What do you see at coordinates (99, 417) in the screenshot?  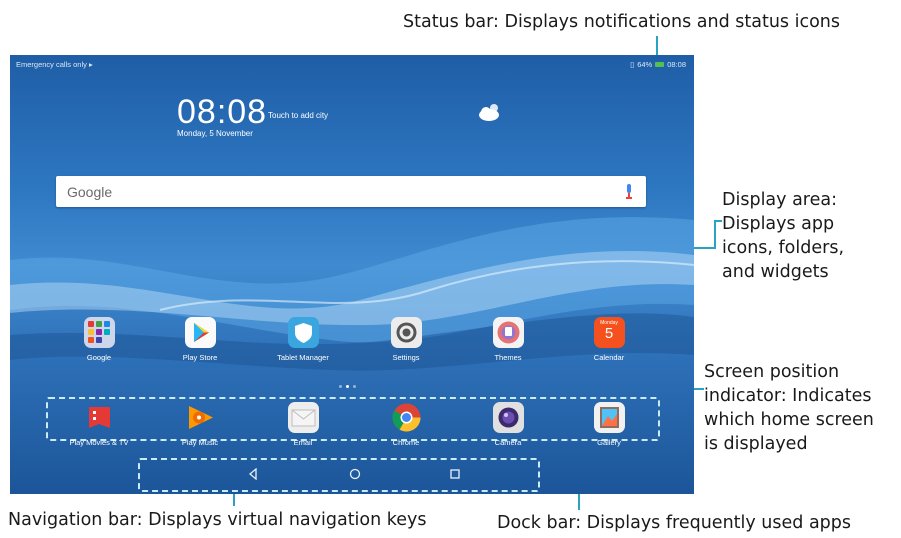 I see `play-movies-icon` at bounding box center [99, 417].